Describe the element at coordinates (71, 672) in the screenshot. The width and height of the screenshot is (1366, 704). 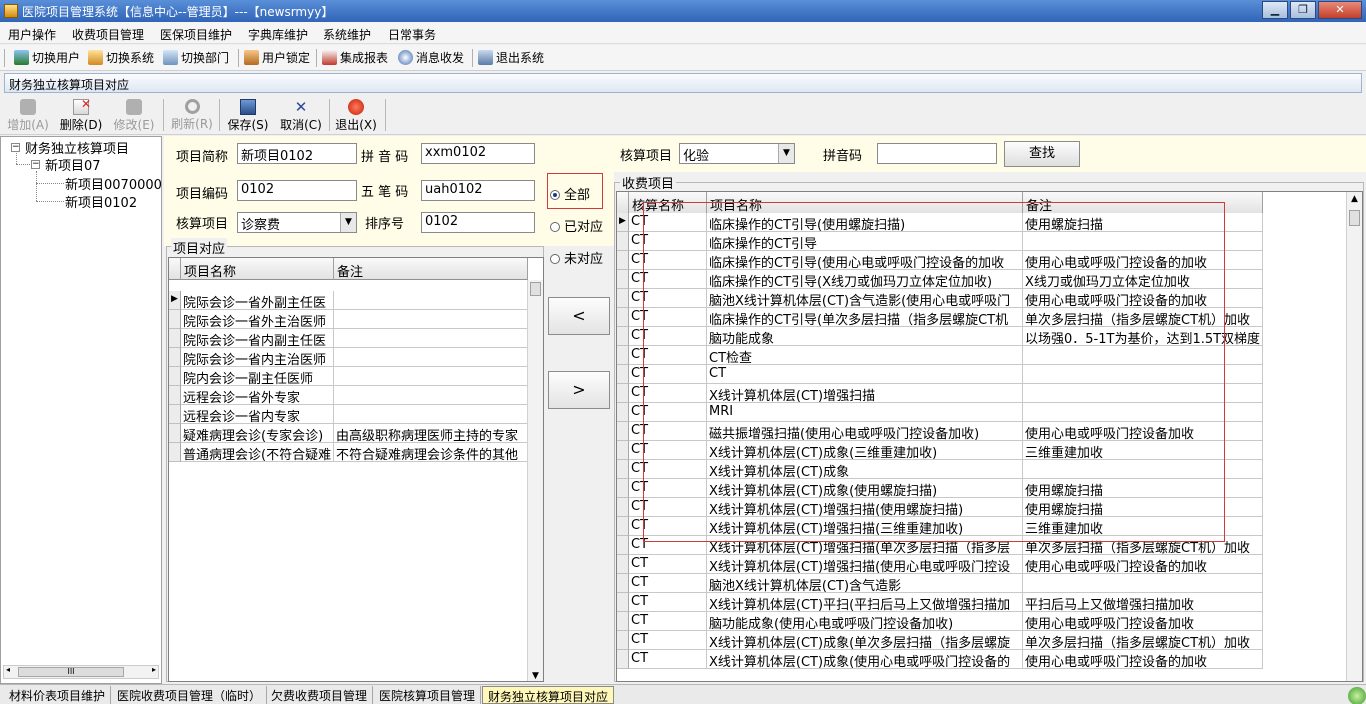
I see `scroll-thumb: III` at that location.